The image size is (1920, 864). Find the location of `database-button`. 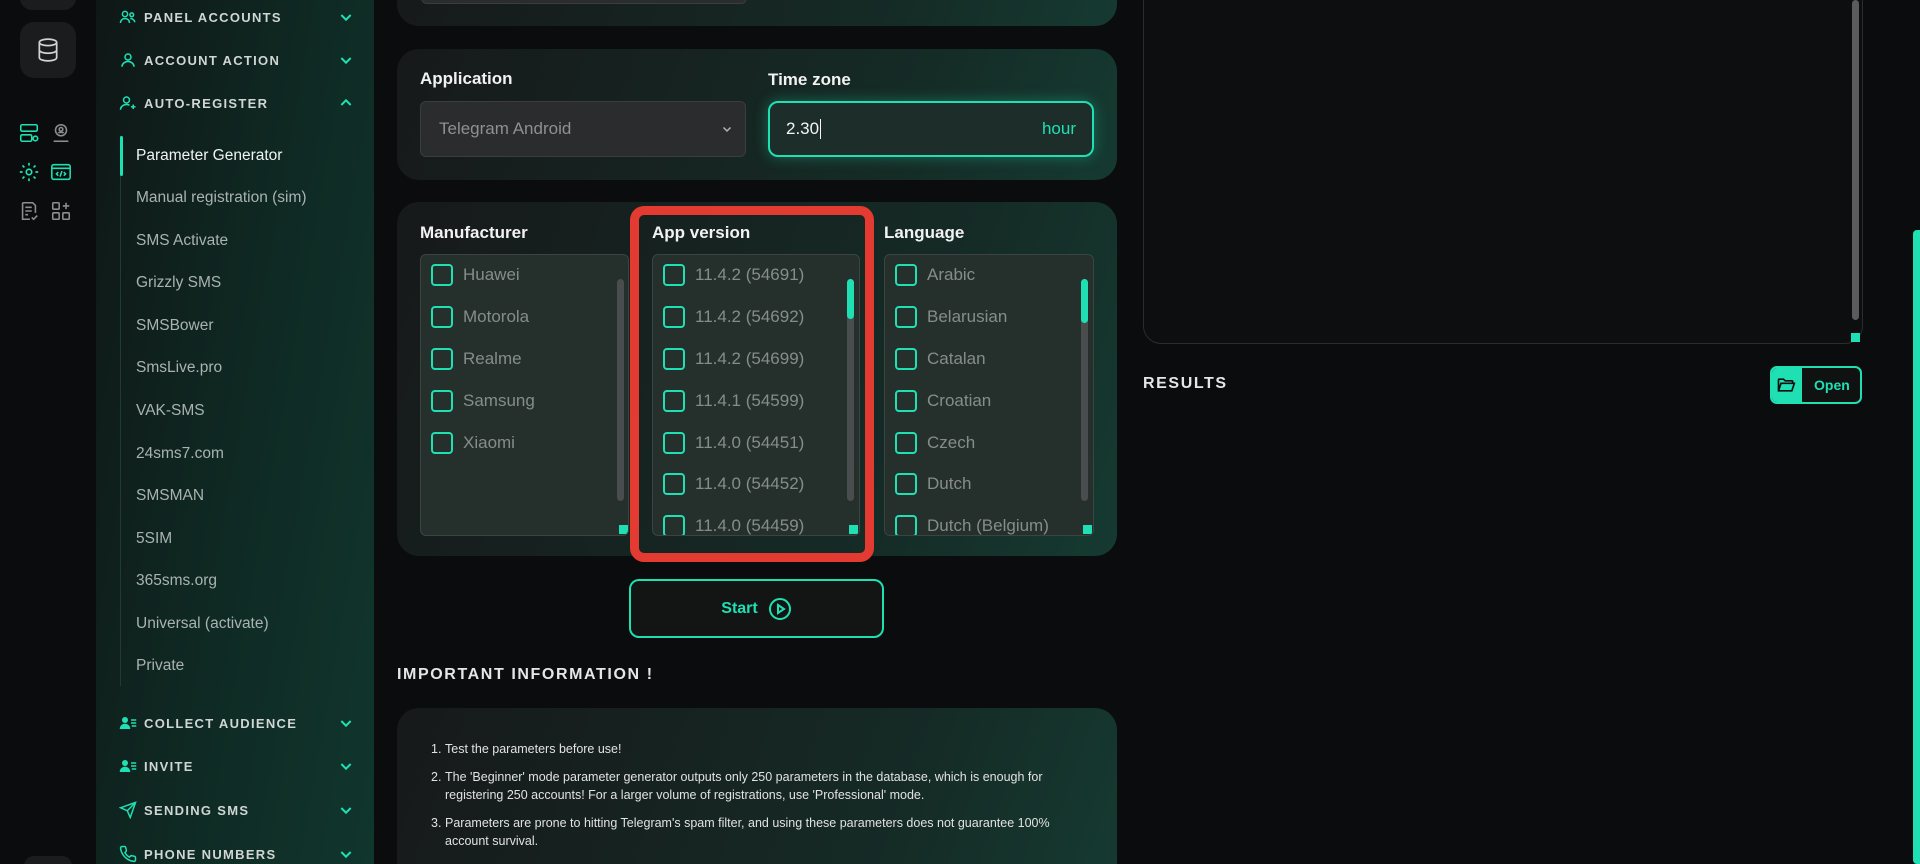

database-button is located at coordinates (48, 50).